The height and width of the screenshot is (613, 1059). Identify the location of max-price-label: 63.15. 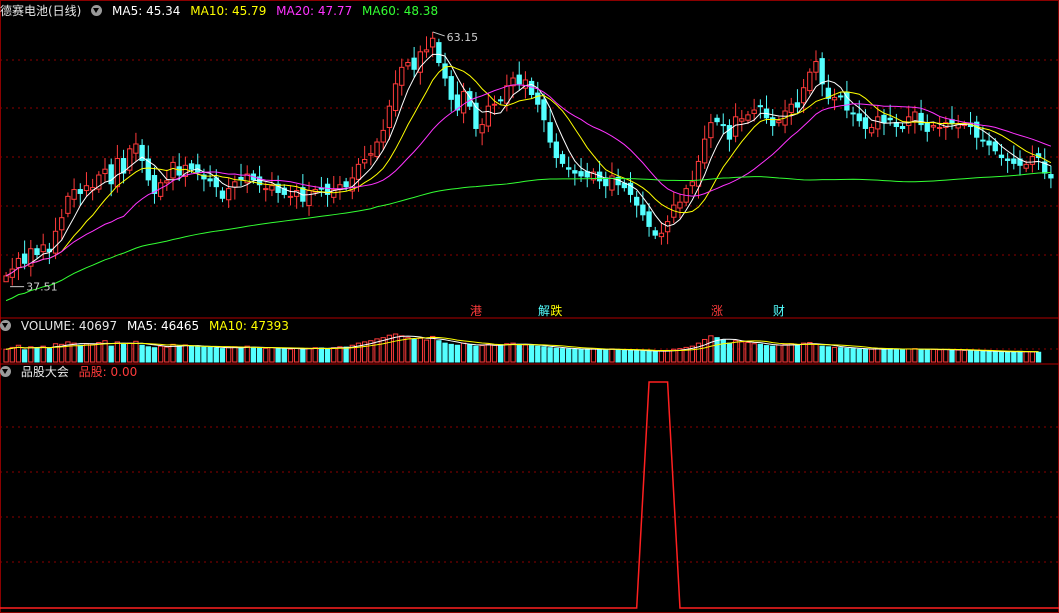
(463, 37).